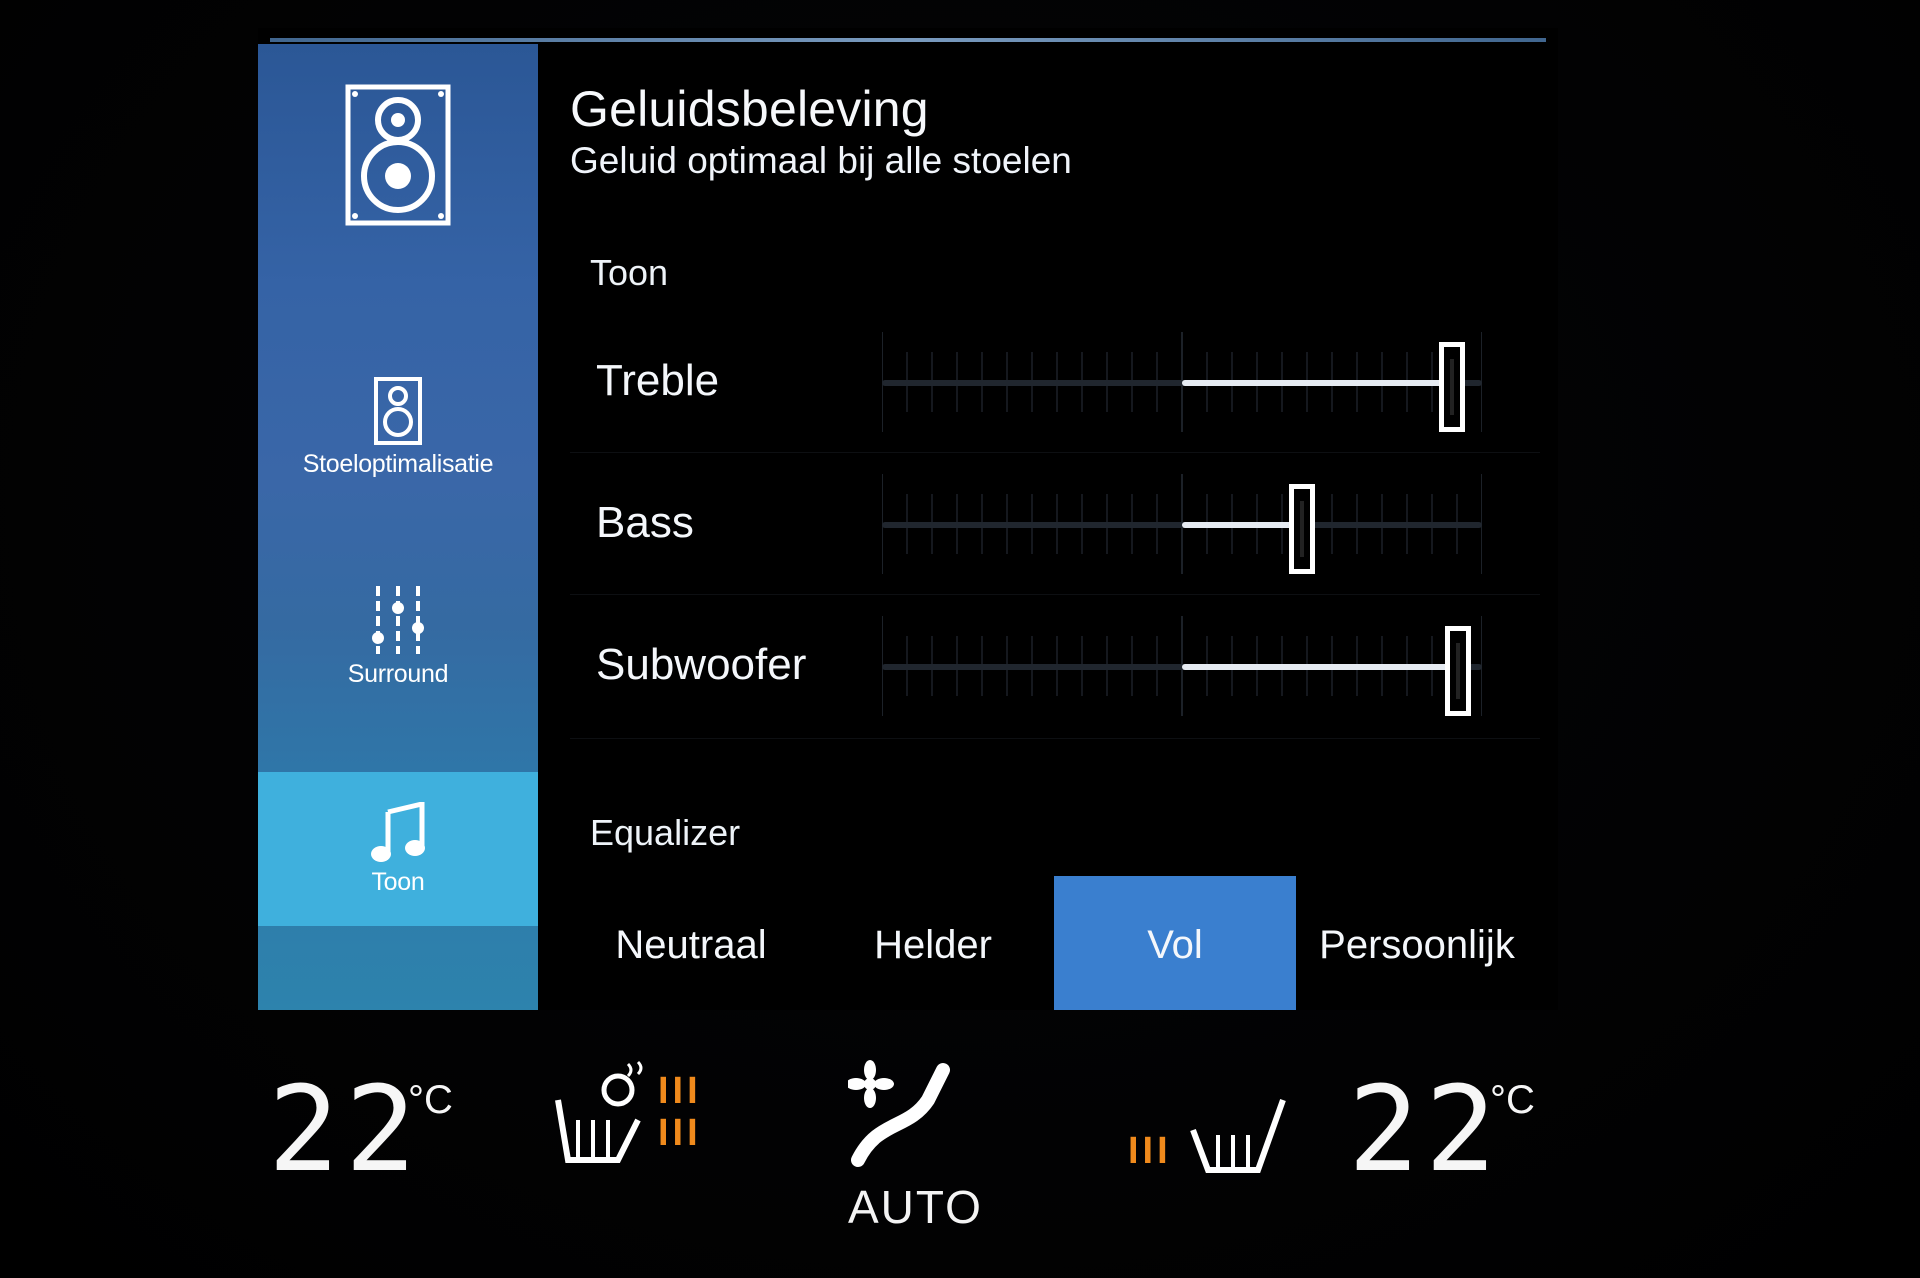 The width and height of the screenshot is (1920, 1278). What do you see at coordinates (680, 1091) in the screenshot?
I see `left-seat-heat-level: III` at bounding box center [680, 1091].